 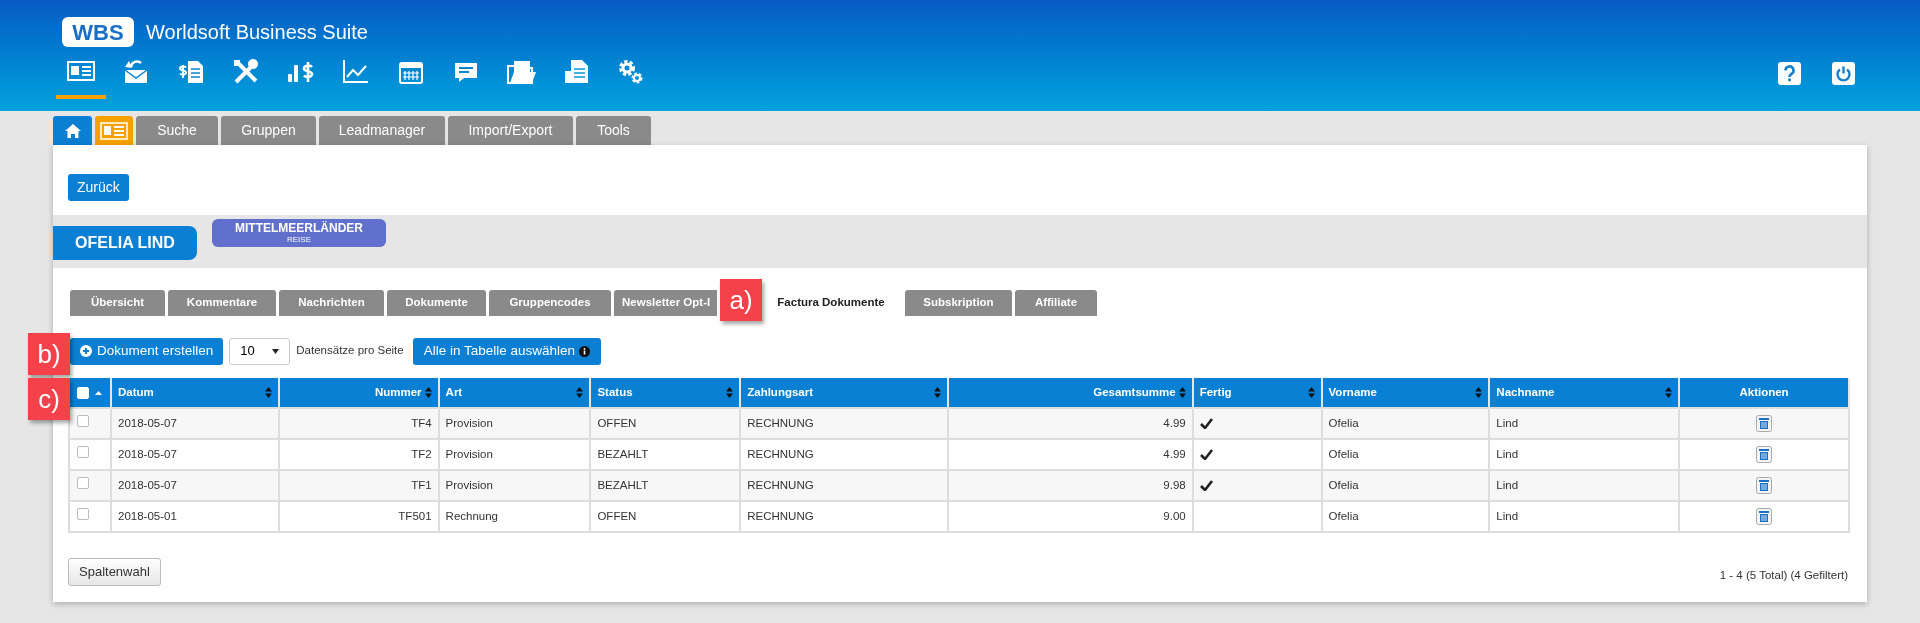 What do you see at coordinates (615, 392) in the screenshot?
I see `column-header: Status` at bounding box center [615, 392].